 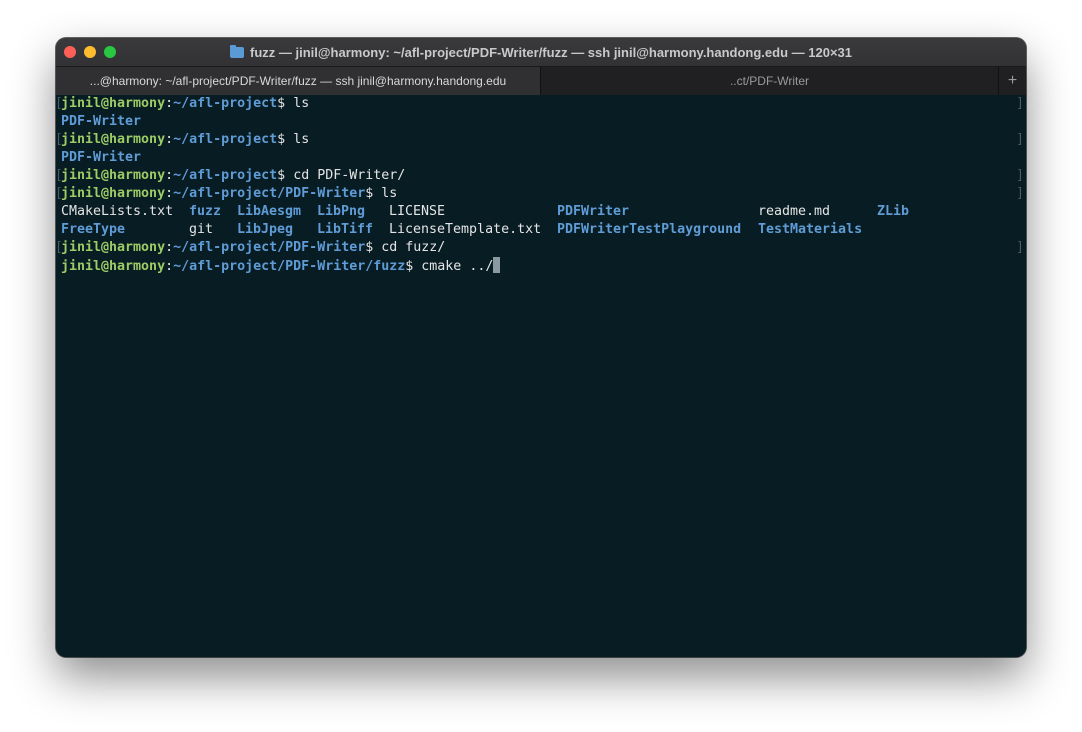 I want to click on zoom-button, so click(x=110, y=52).